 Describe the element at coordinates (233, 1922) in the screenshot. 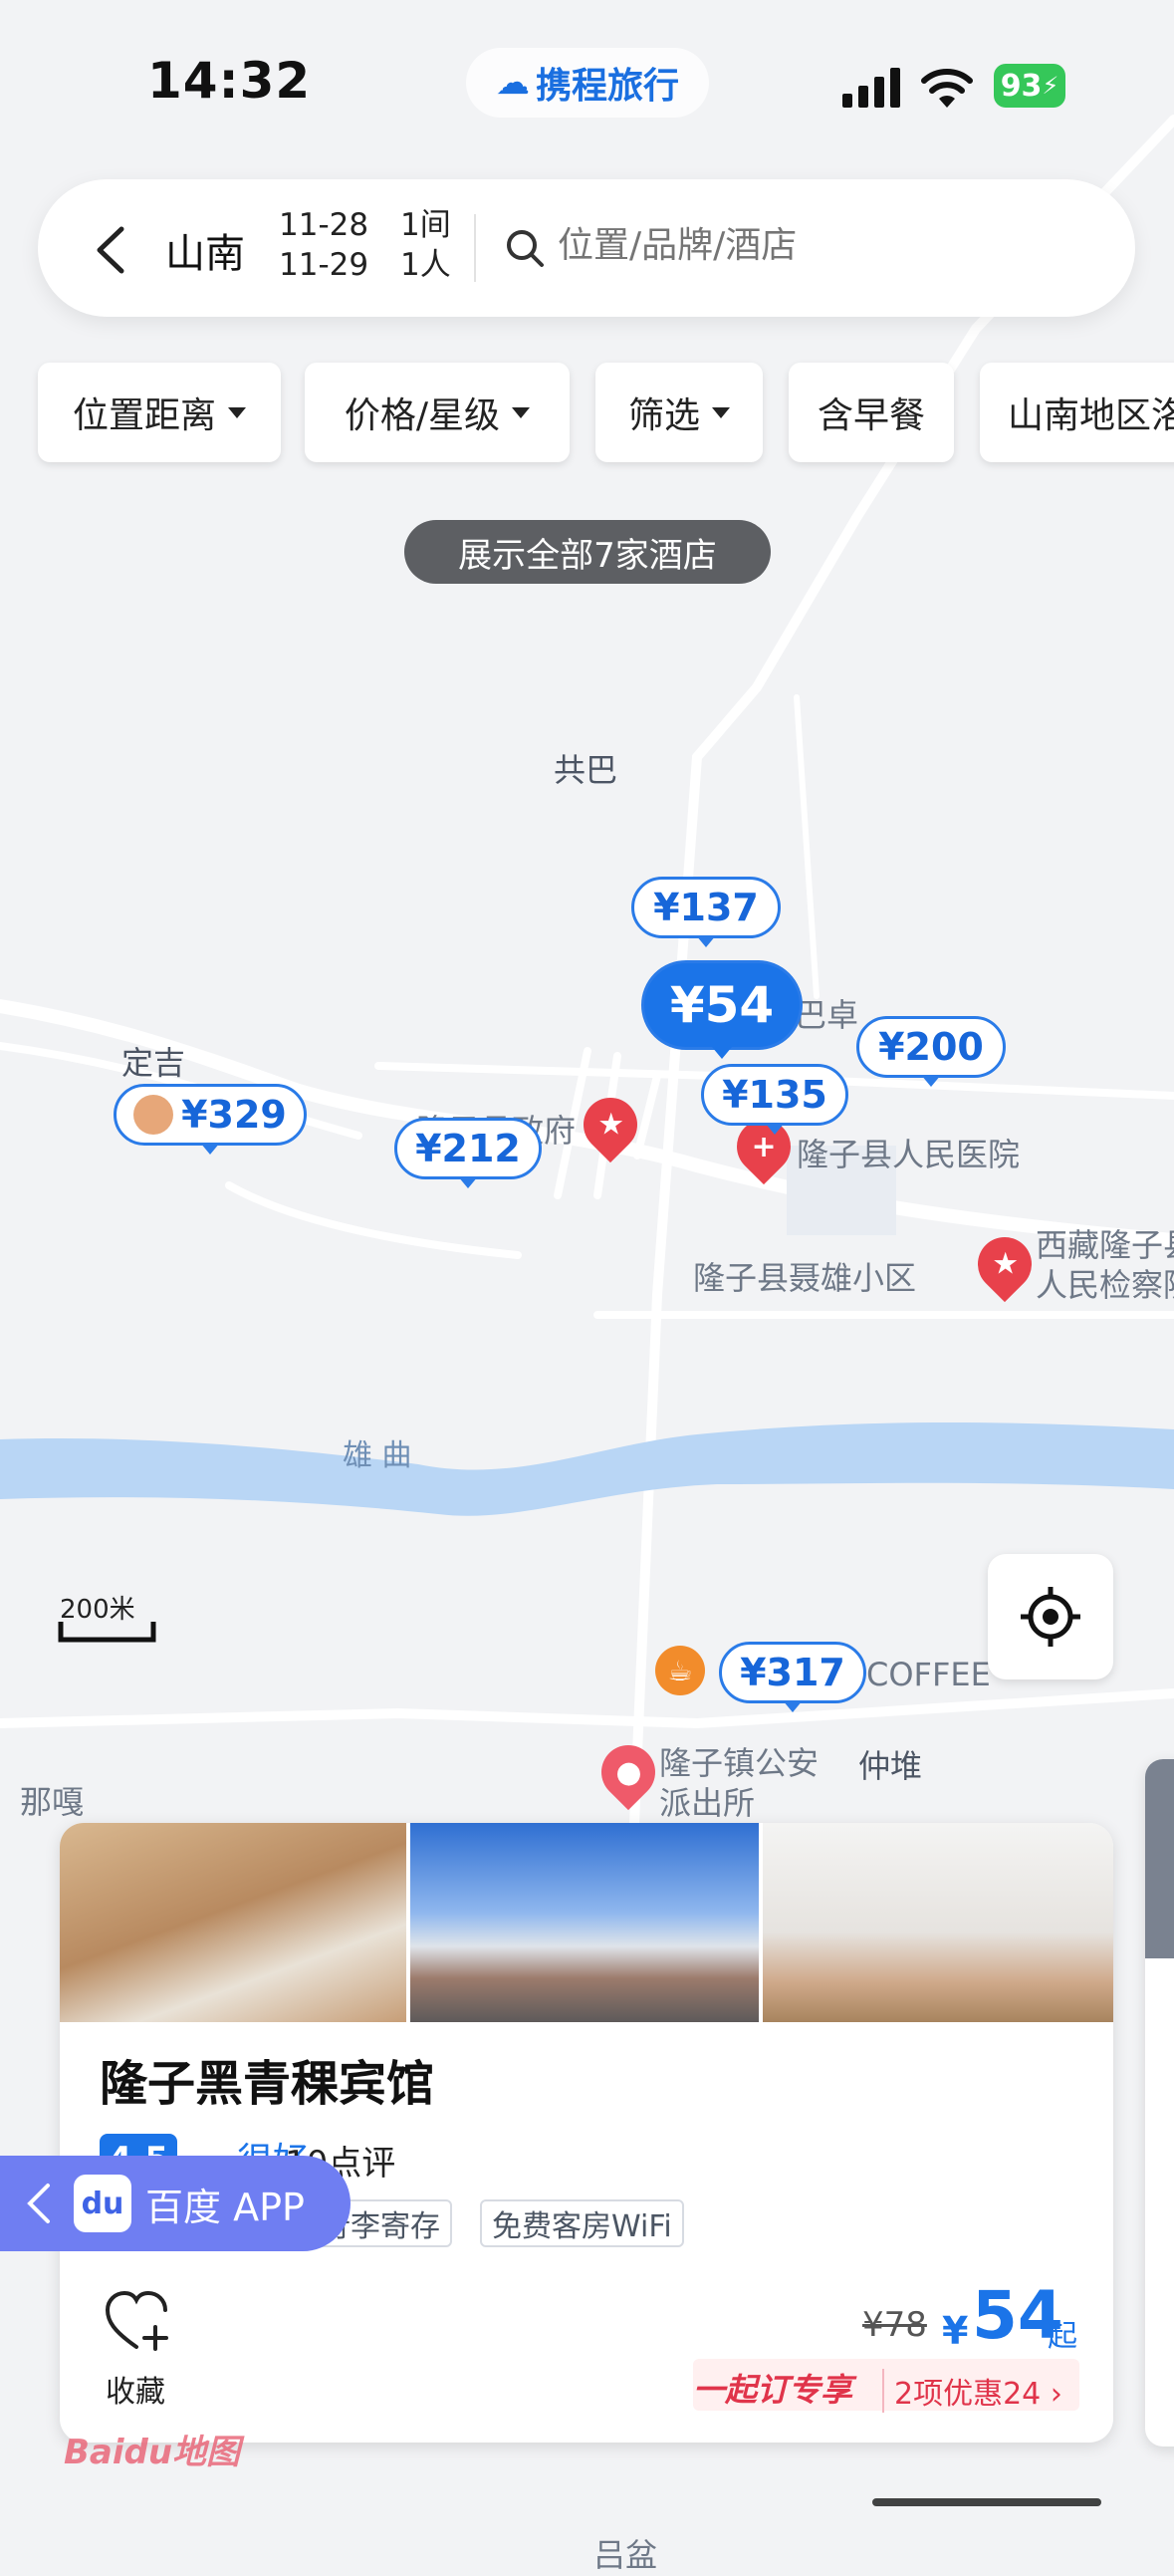

I see `hotel-photo-room` at that location.